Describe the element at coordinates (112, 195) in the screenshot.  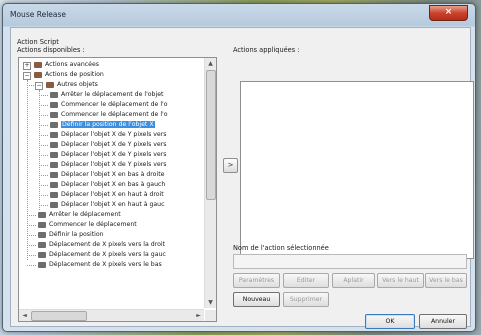
I see `tree-action-item: Déplacer l'objet X en haut à droit` at that location.